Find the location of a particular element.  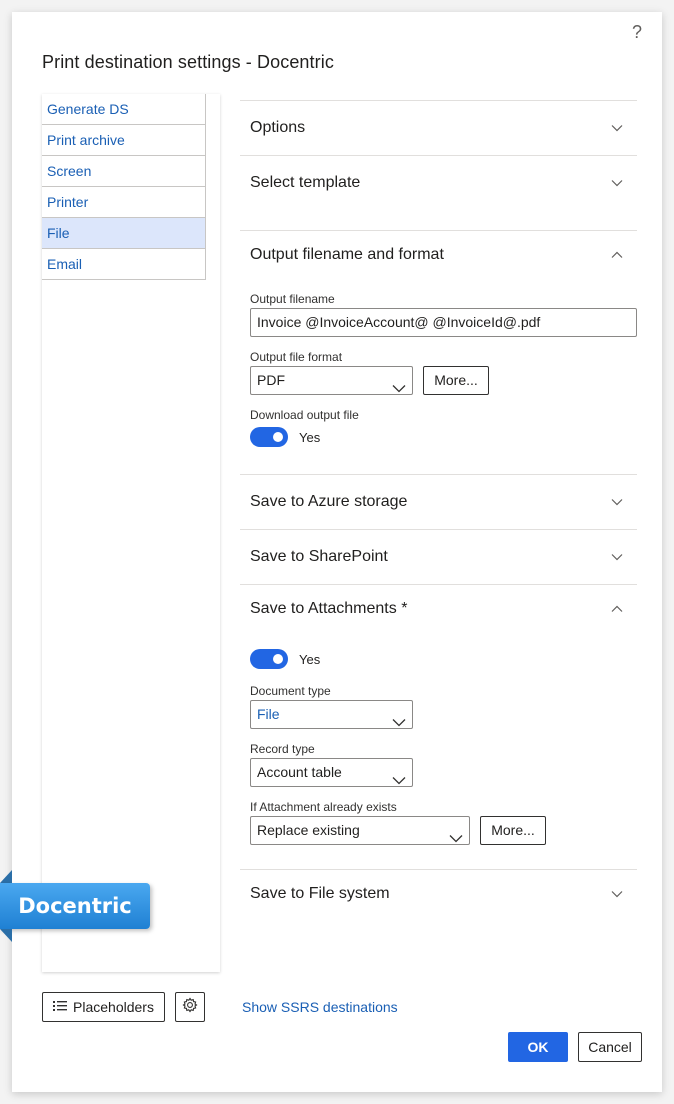

attachments-toggle-label: Yes is located at coordinates (310, 659).